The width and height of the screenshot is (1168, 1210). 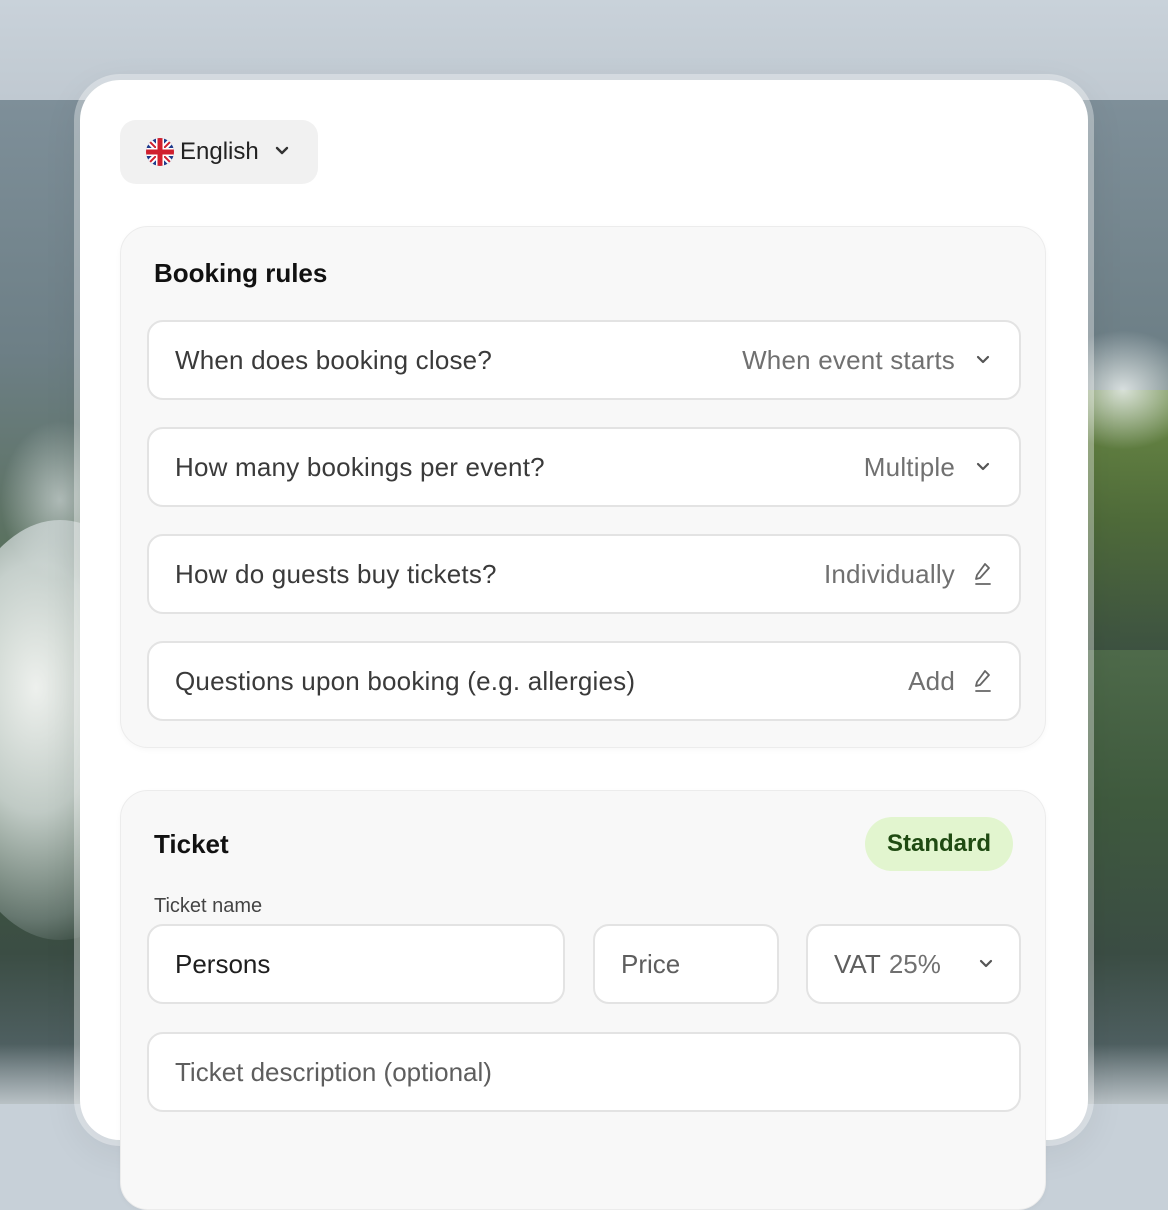 I want to click on vat-label: VAT, so click(x=857, y=963).